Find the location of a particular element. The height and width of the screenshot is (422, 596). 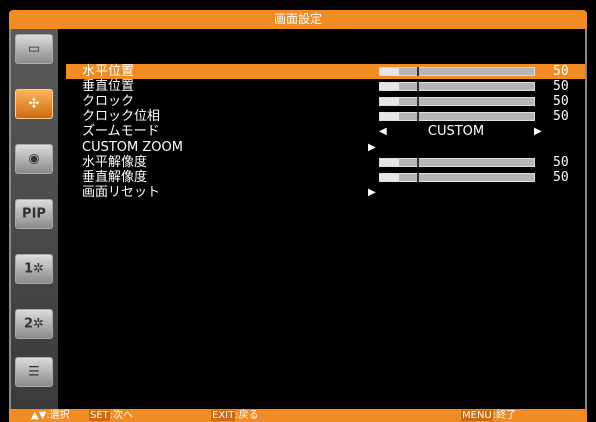

menu-item: 水平位置 50 is located at coordinates (325, 71).